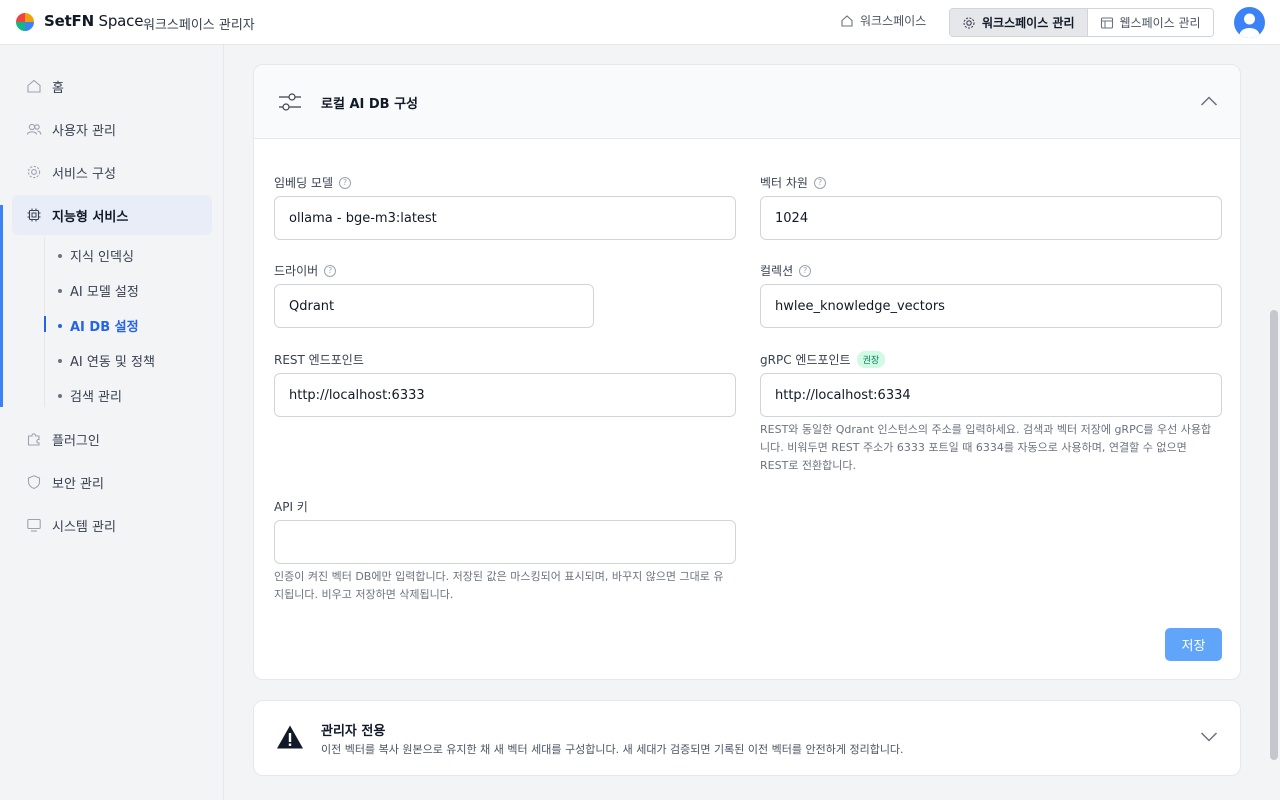 The height and width of the screenshot is (800, 1280). I want to click on sidebar-subitem-knowledge-indexing: 지식 인덱싱, so click(96, 255).